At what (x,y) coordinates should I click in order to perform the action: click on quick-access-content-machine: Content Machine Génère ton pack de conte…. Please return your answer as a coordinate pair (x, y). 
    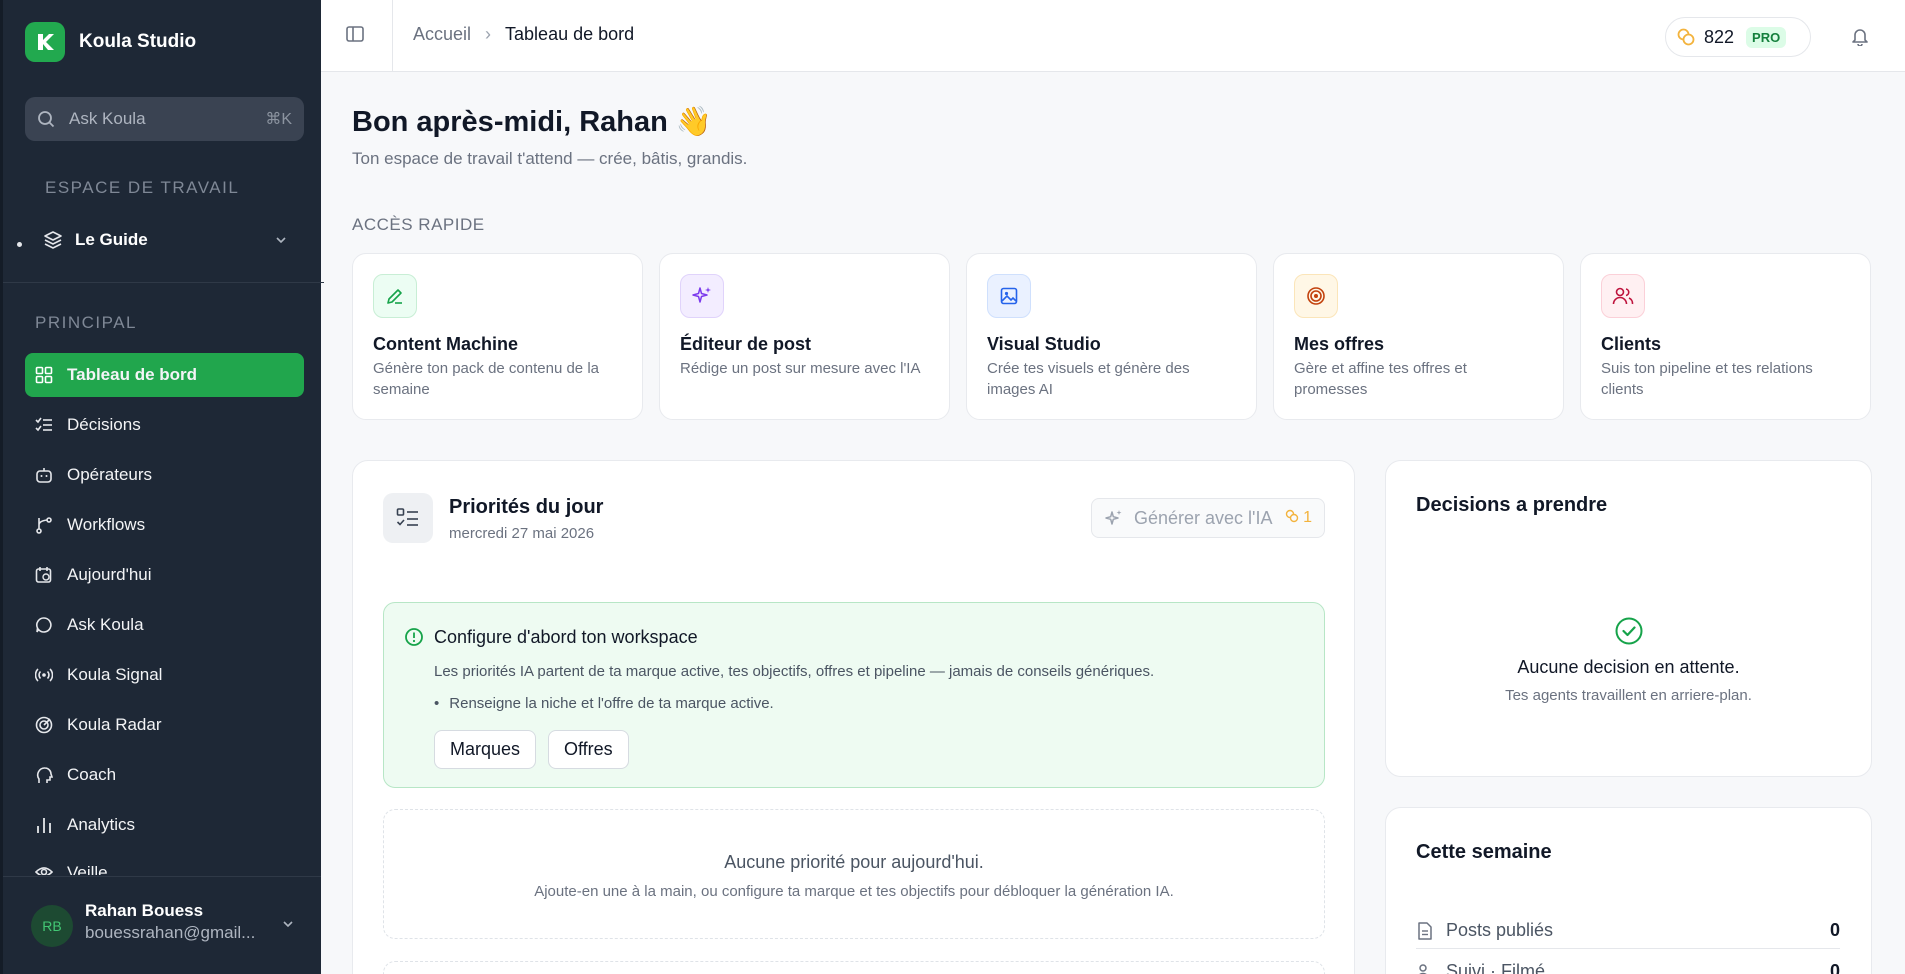
    Looking at the image, I should click on (497, 336).